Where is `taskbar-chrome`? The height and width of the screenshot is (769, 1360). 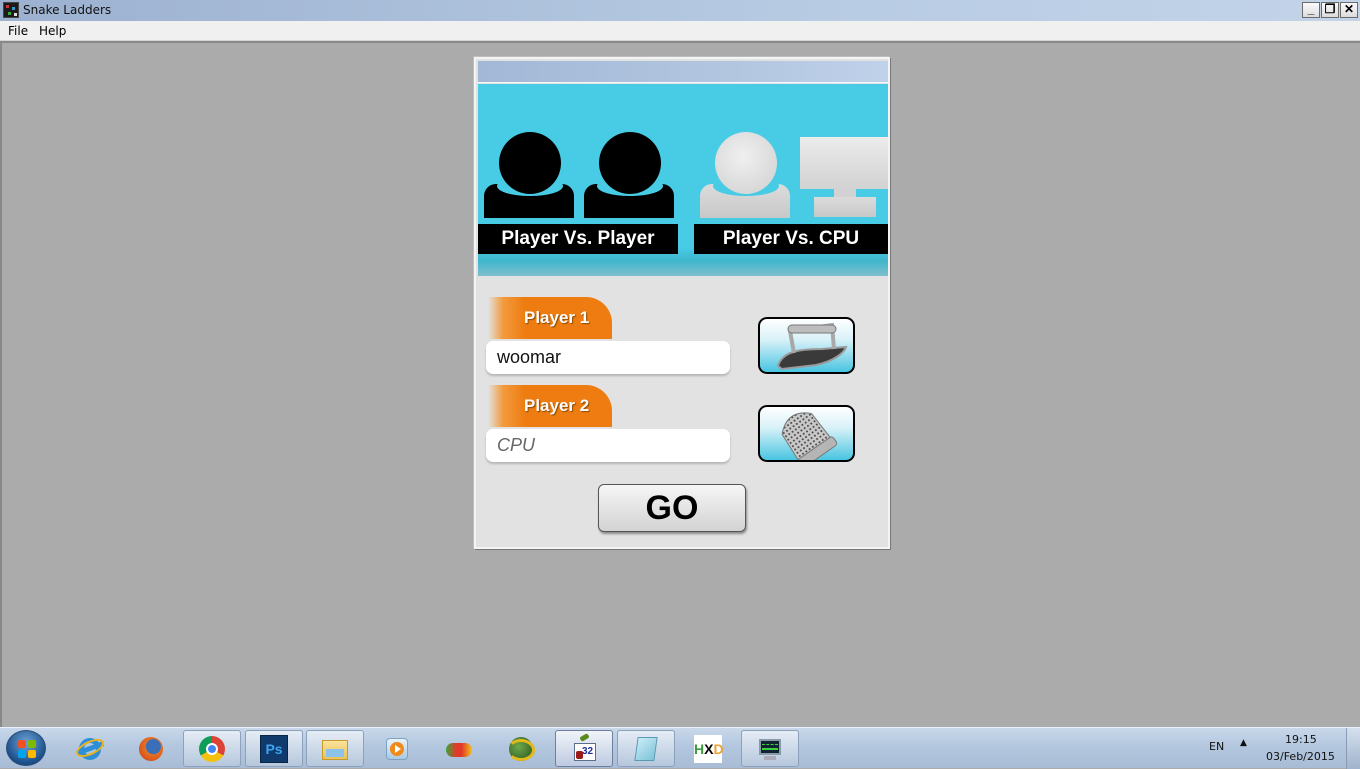
taskbar-chrome is located at coordinates (212, 748).